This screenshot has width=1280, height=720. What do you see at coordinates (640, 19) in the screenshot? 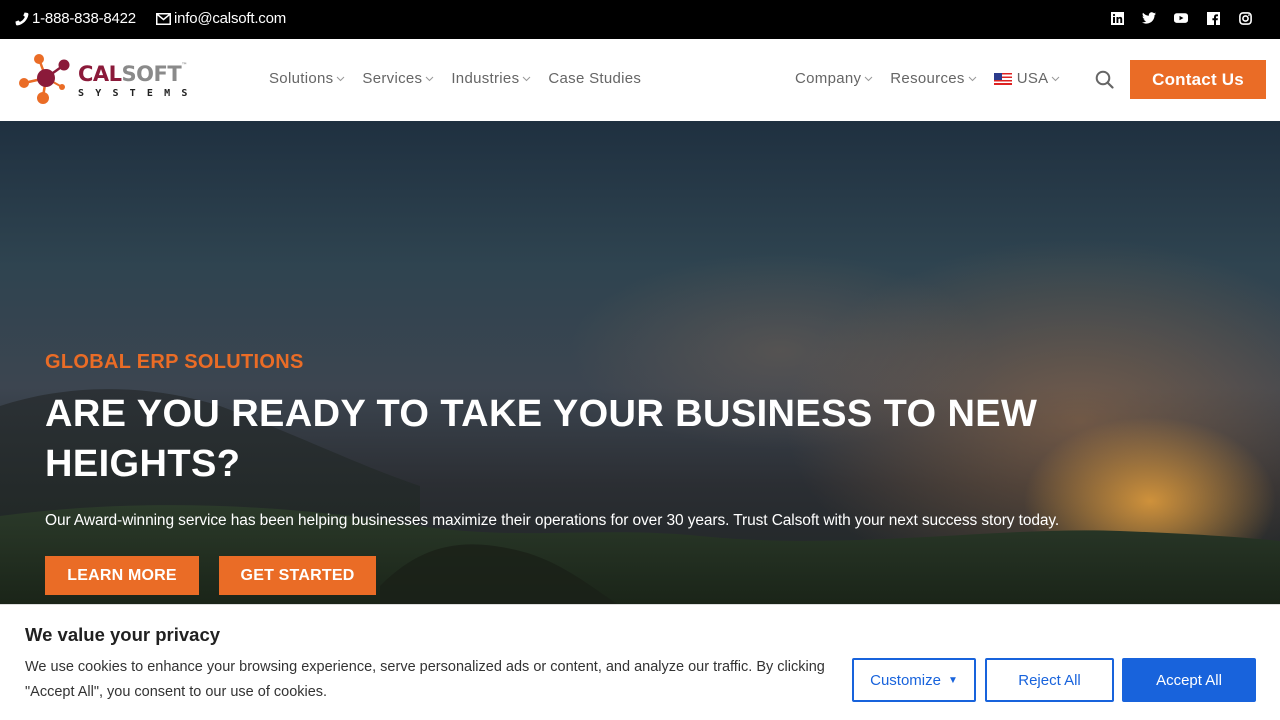
I see `top-bar: 1-888-838-8422 info@calsoft.com` at bounding box center [640, 19].